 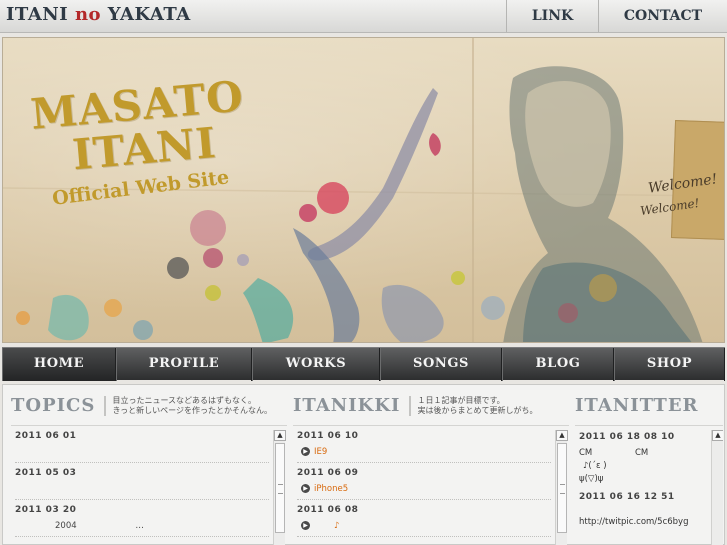 What do you see at coordinates (146, 14) in the screenshot?
I see `logo-text-3: YAKATA` at bounding box center [146, 14].